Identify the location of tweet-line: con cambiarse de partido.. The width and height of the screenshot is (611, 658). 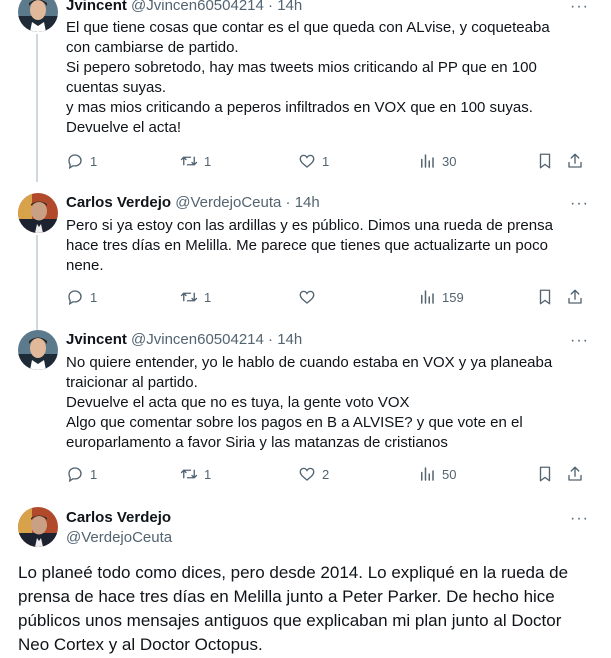
(152, 47).